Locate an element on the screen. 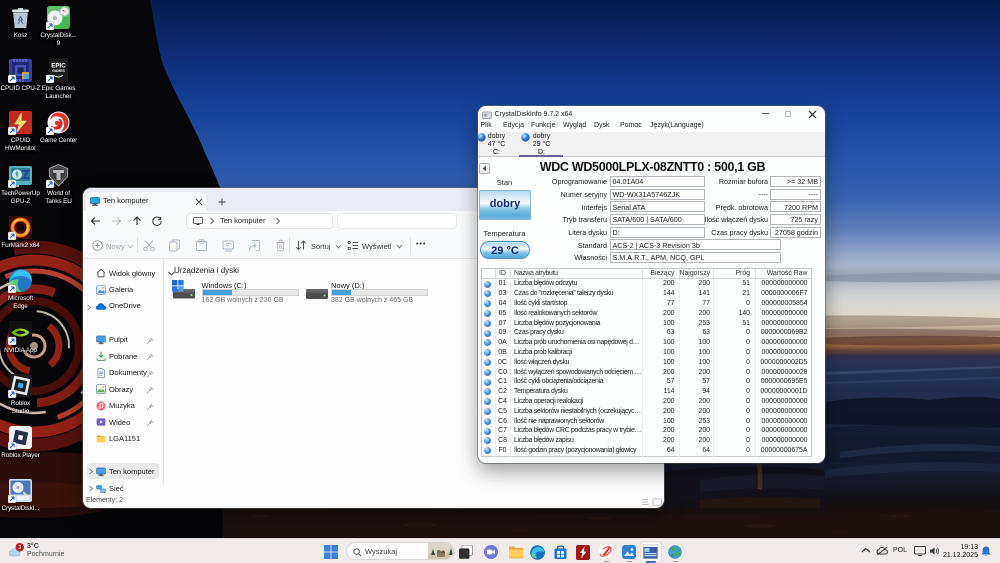 This screenshot has height=563, width=1000. svg-text: 3 is located at coordinates (19, 548).